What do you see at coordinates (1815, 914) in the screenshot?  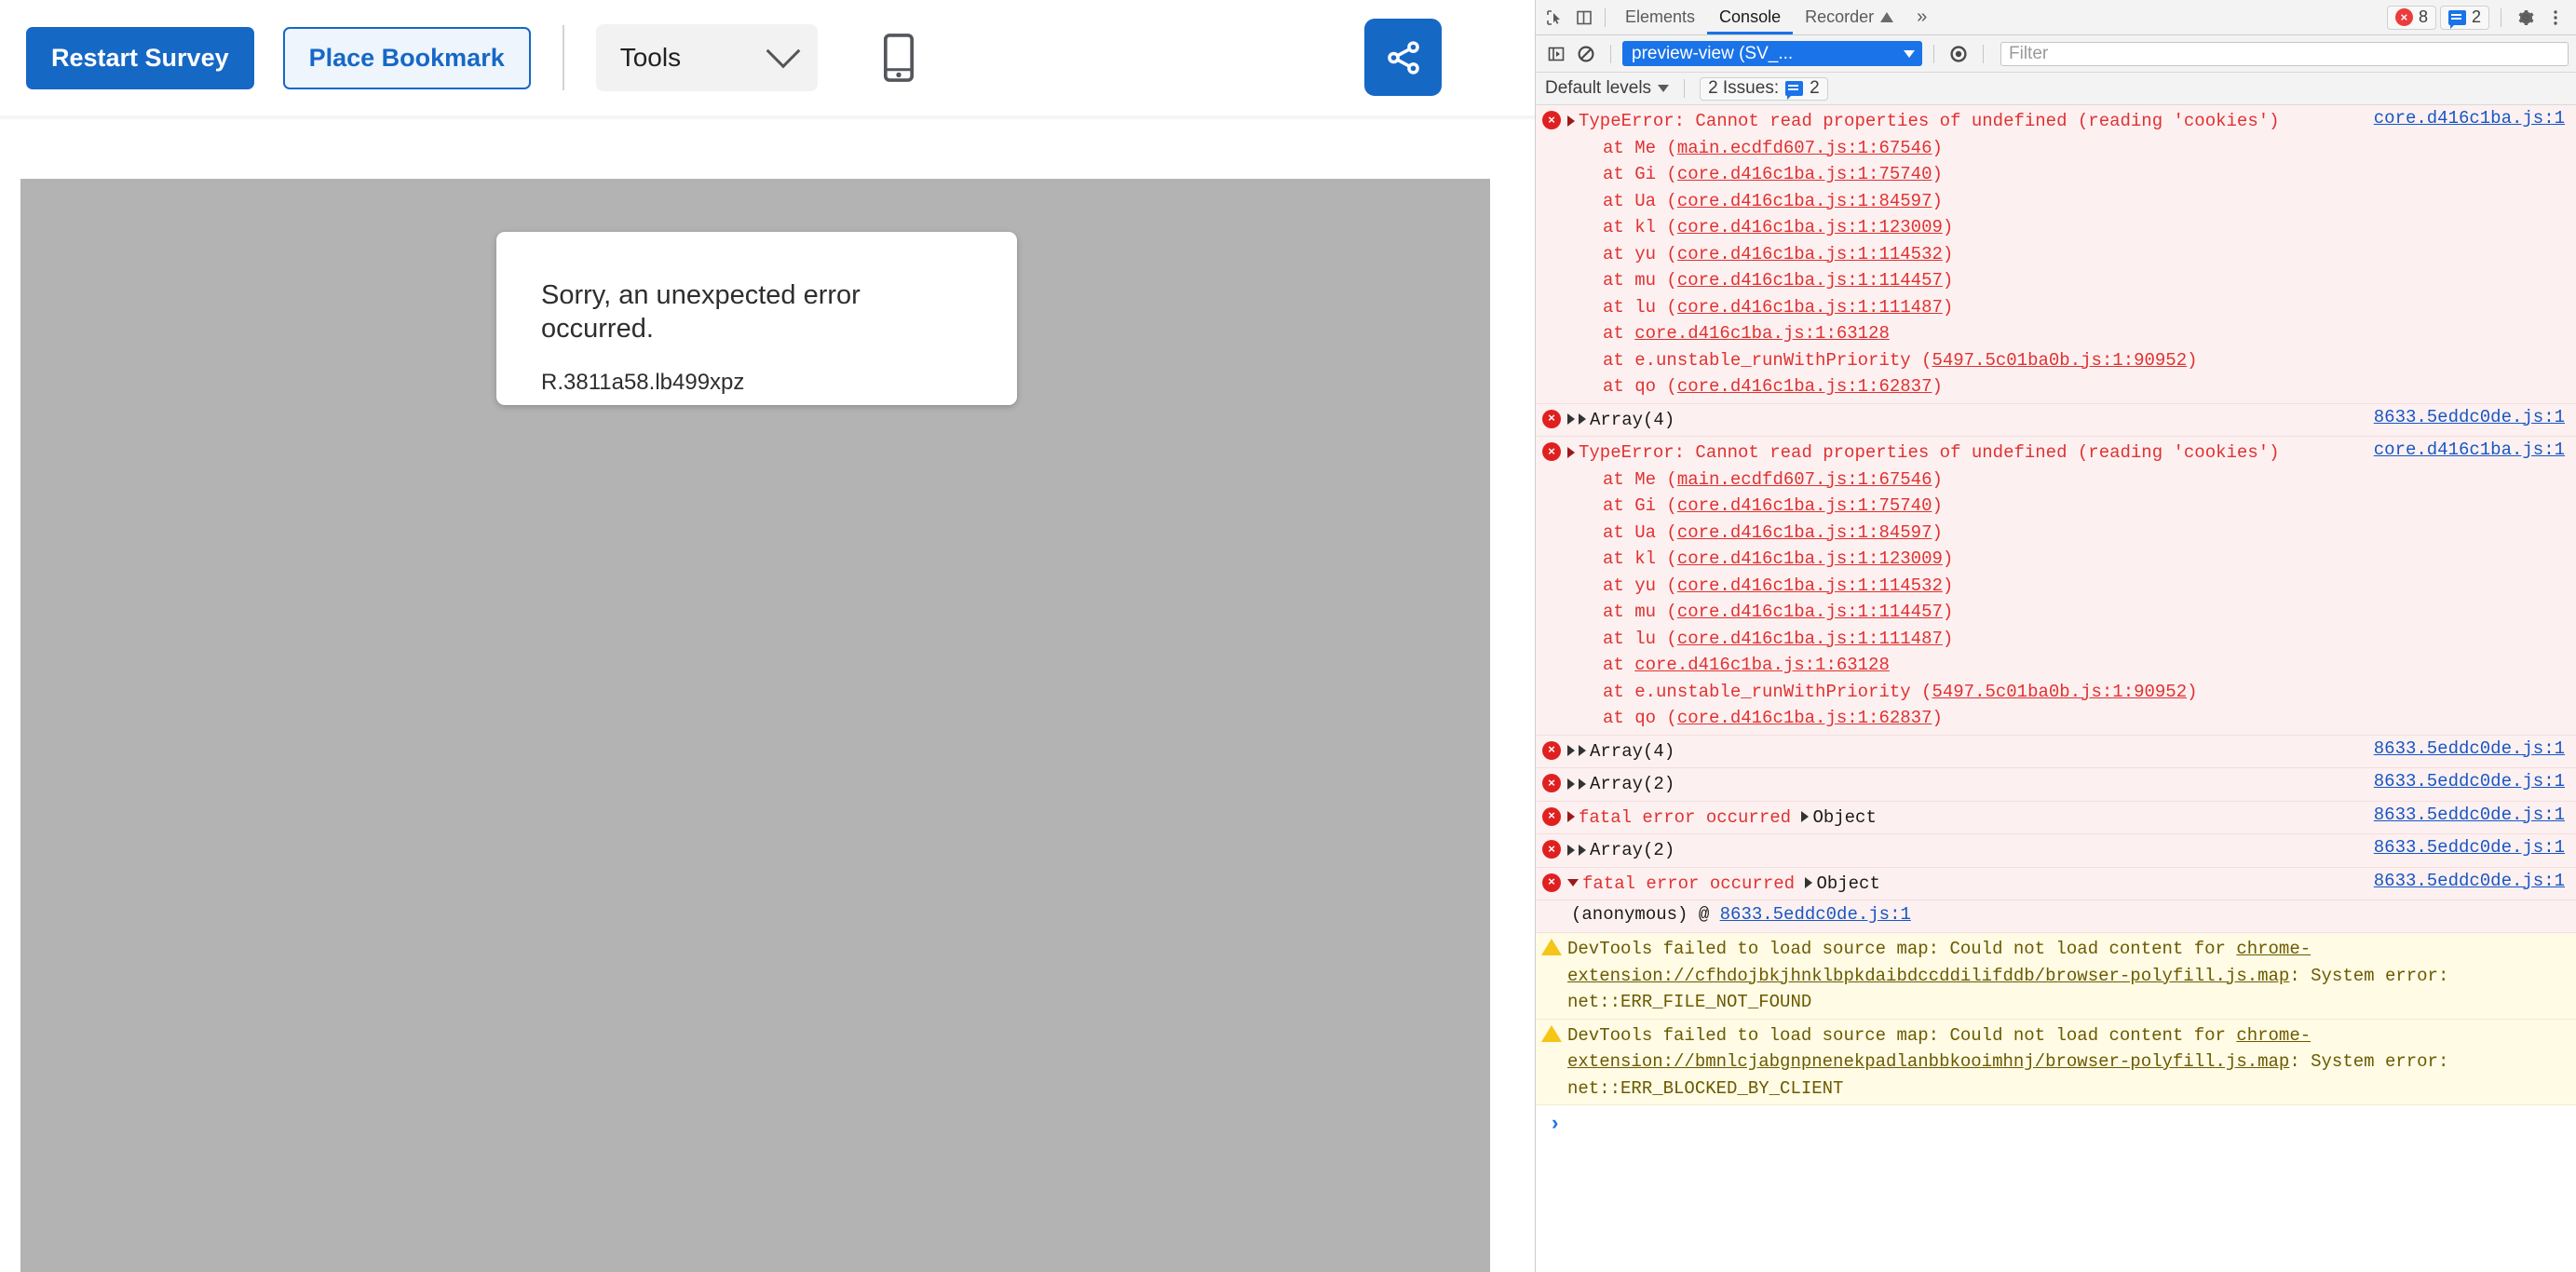 I see `anonymous-frame-link: 8633.5eddc0de.js:1` at bounding box center [1815, 914].